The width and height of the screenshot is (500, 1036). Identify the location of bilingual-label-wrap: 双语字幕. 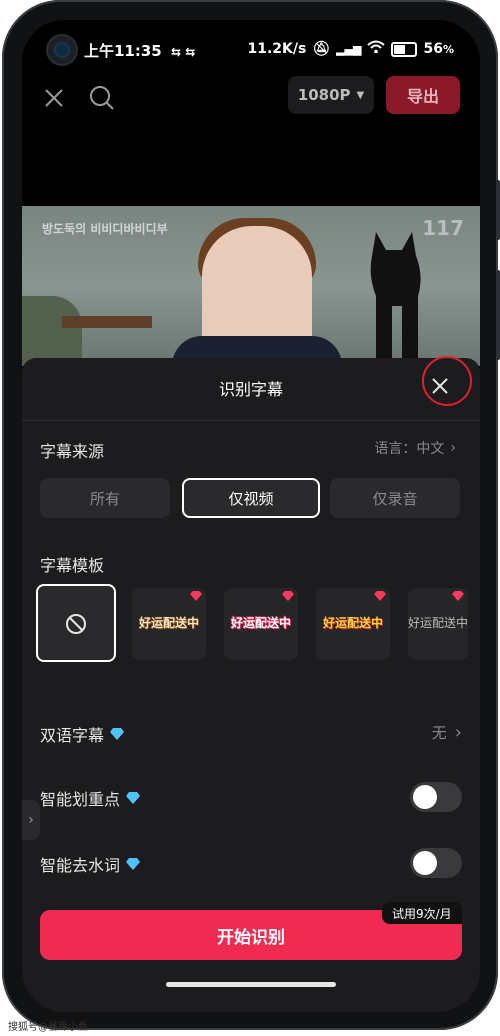
(82, 734).